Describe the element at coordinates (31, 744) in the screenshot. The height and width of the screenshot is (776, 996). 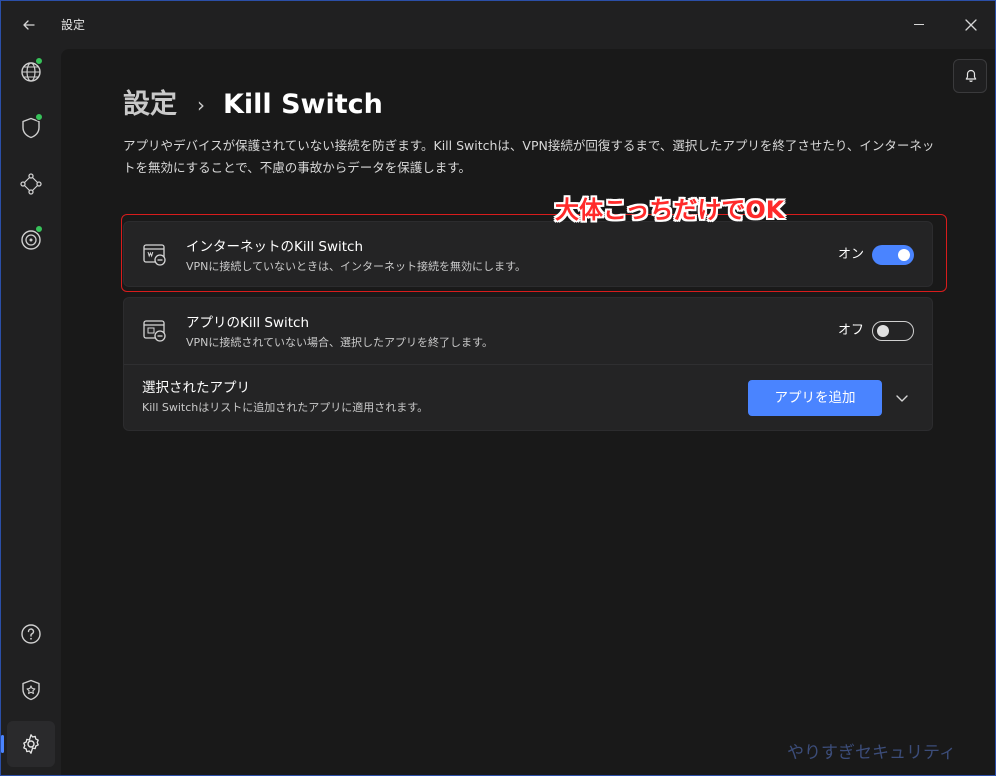
I see `gear-icon` at that location.